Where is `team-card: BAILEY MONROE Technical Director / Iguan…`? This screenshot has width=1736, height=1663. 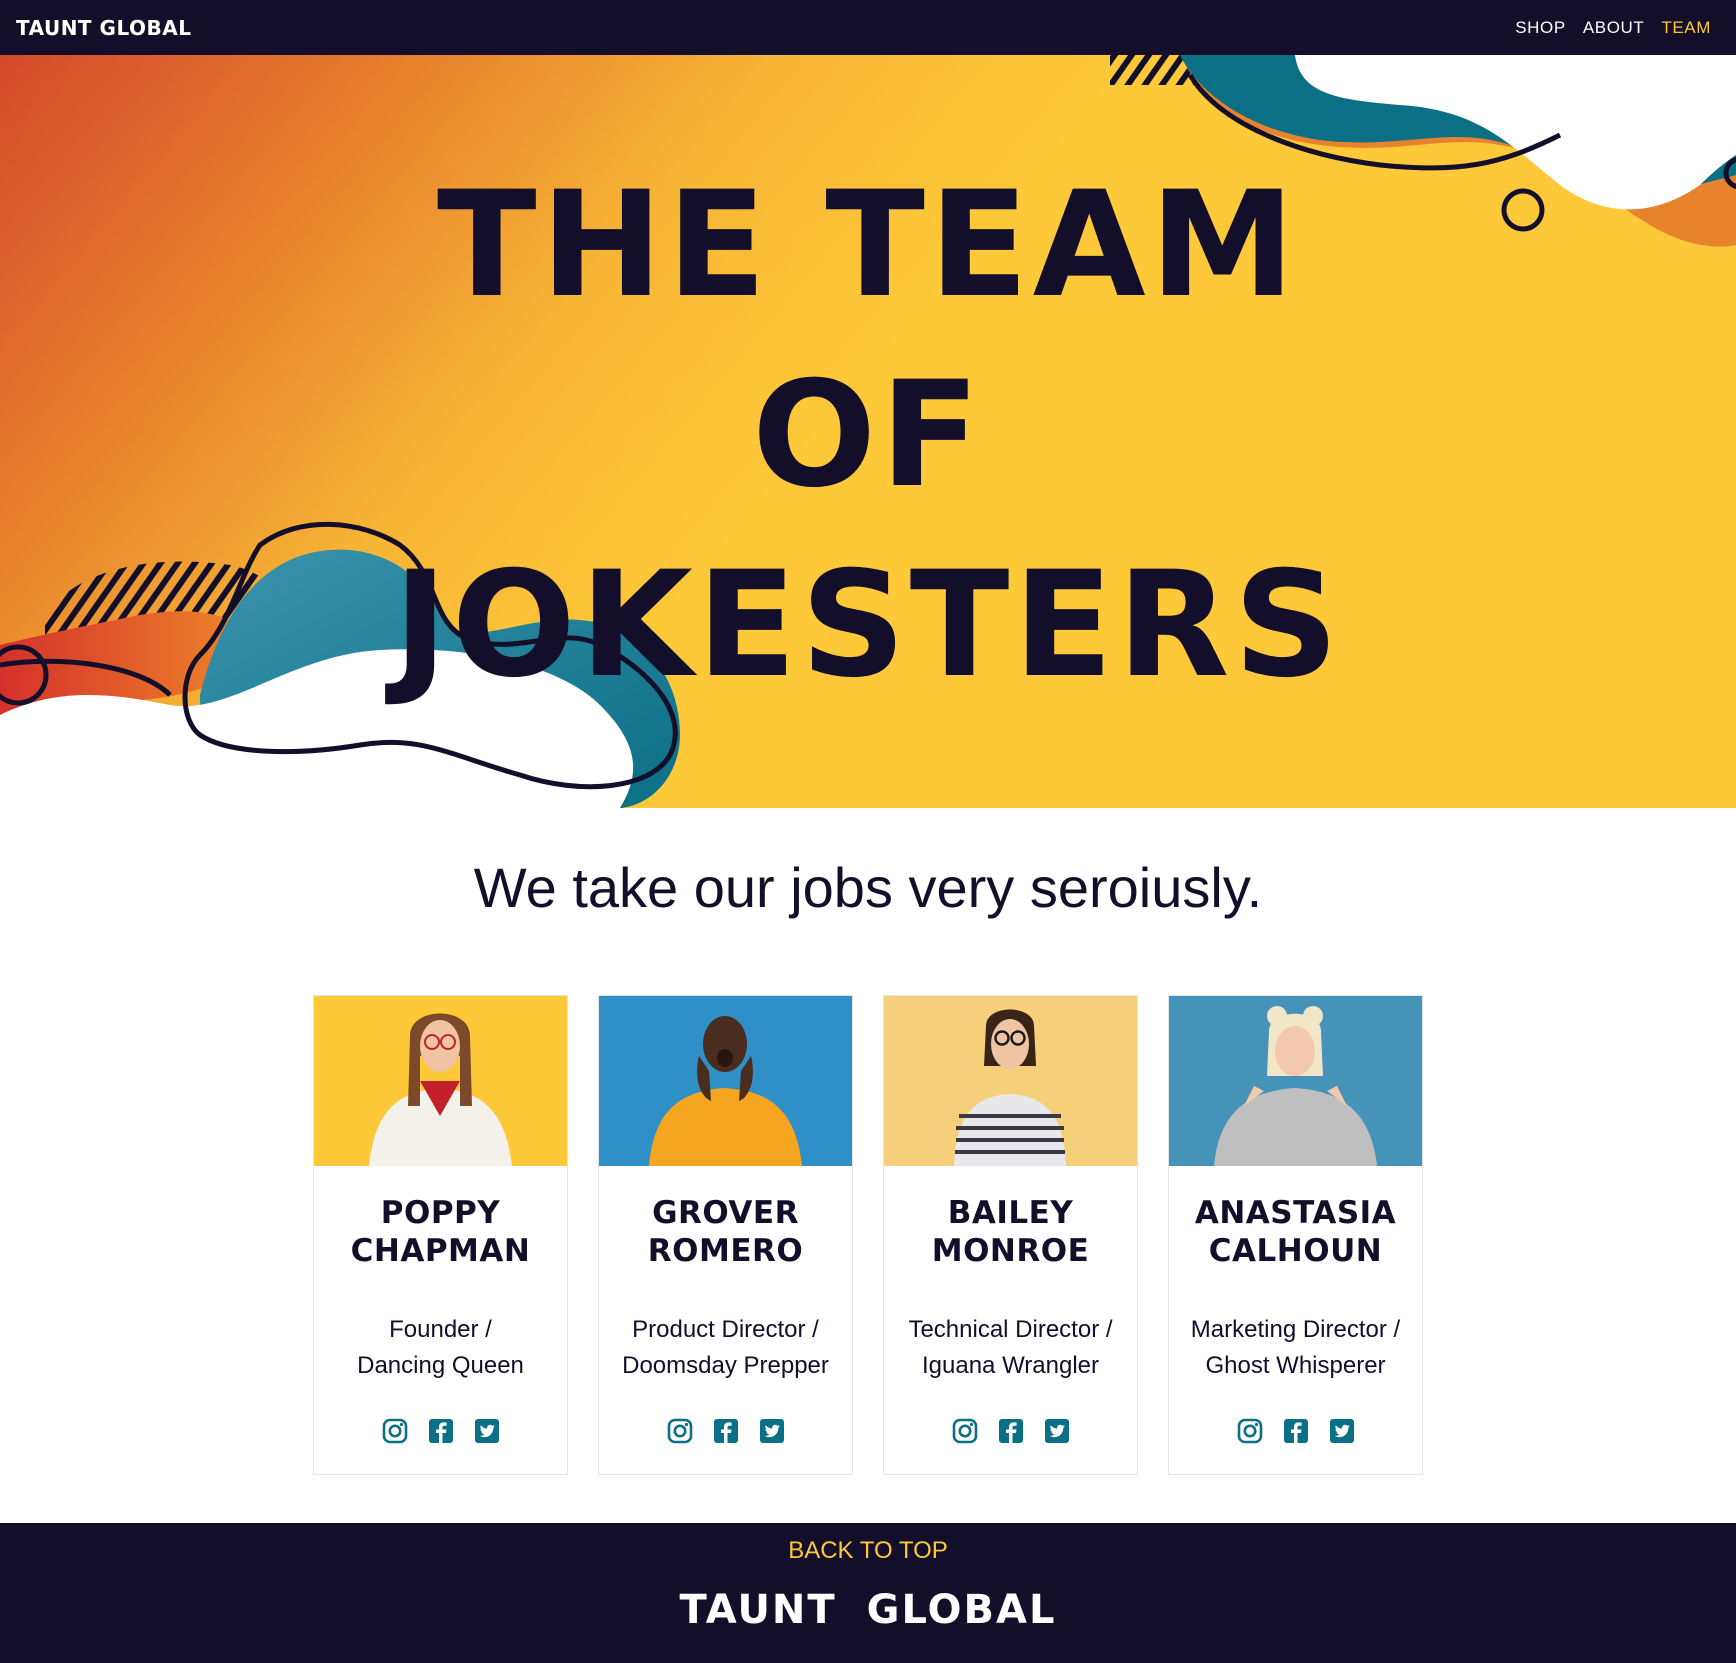
team-card: BAILEY MONROE Technical Director / Iguan… is located at coordinates (1010, 1235).